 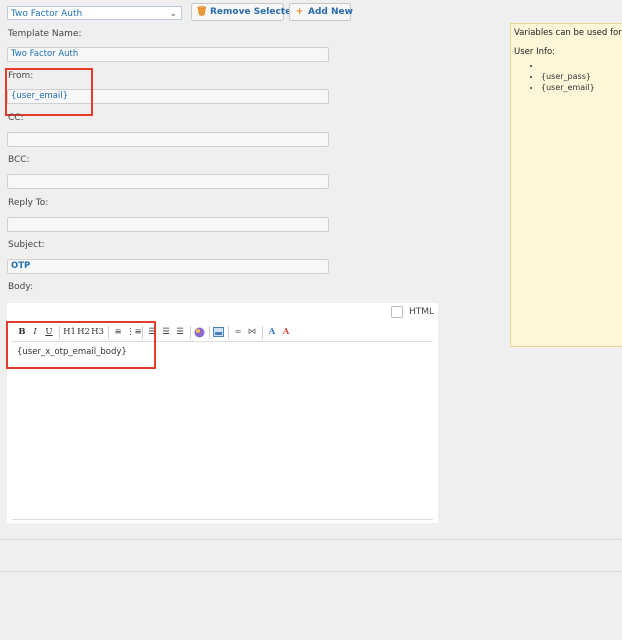 What do you see at coordinates (94, 13) in the screenshot?
I see `template-select: Two Factor Auth ⌄` at bounding box center [94, 13].